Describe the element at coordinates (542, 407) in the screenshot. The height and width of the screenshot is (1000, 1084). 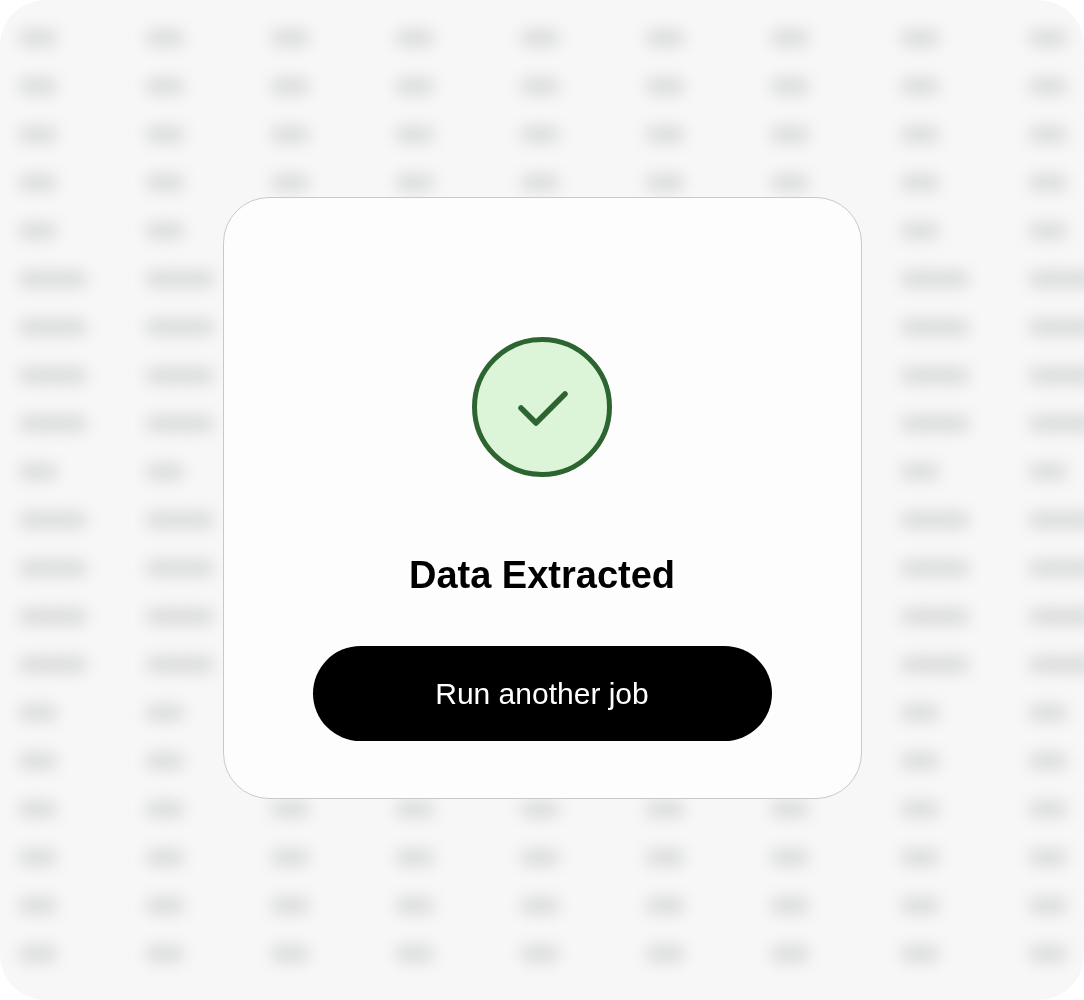
I see `check-circle-icon` at that location.